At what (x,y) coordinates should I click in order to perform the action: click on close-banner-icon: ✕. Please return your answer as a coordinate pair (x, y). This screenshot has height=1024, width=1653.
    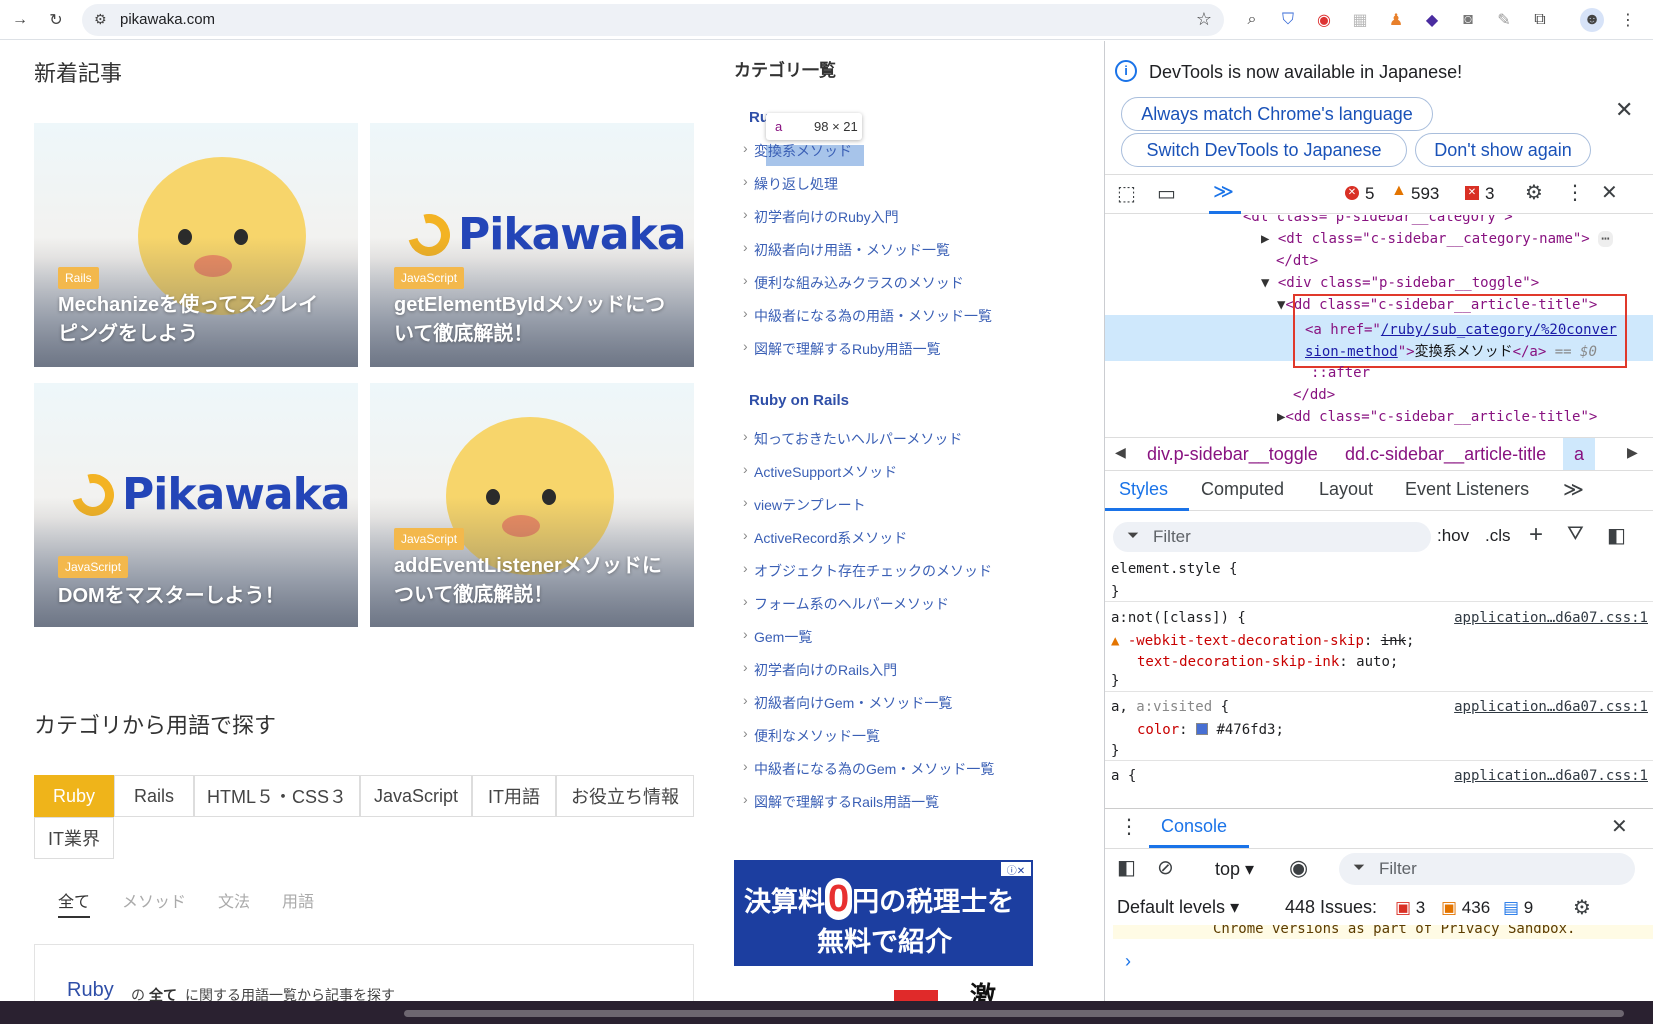
    Looking at the image, I should click on (1624, 110).